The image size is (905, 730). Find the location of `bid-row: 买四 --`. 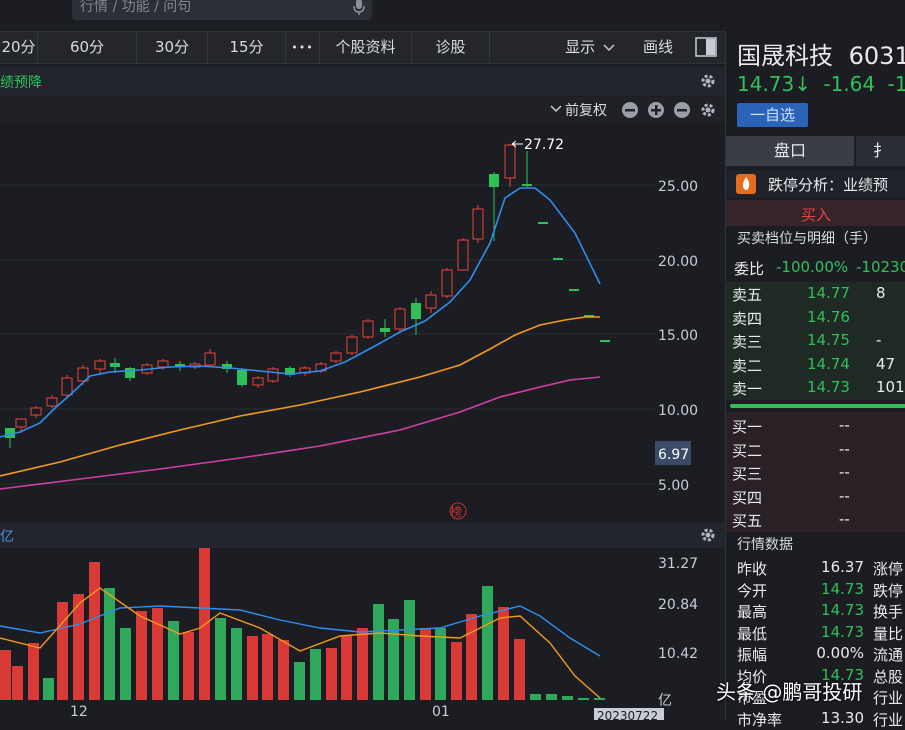

bid-row: 买四 -- is located at coordinates (815, 496).